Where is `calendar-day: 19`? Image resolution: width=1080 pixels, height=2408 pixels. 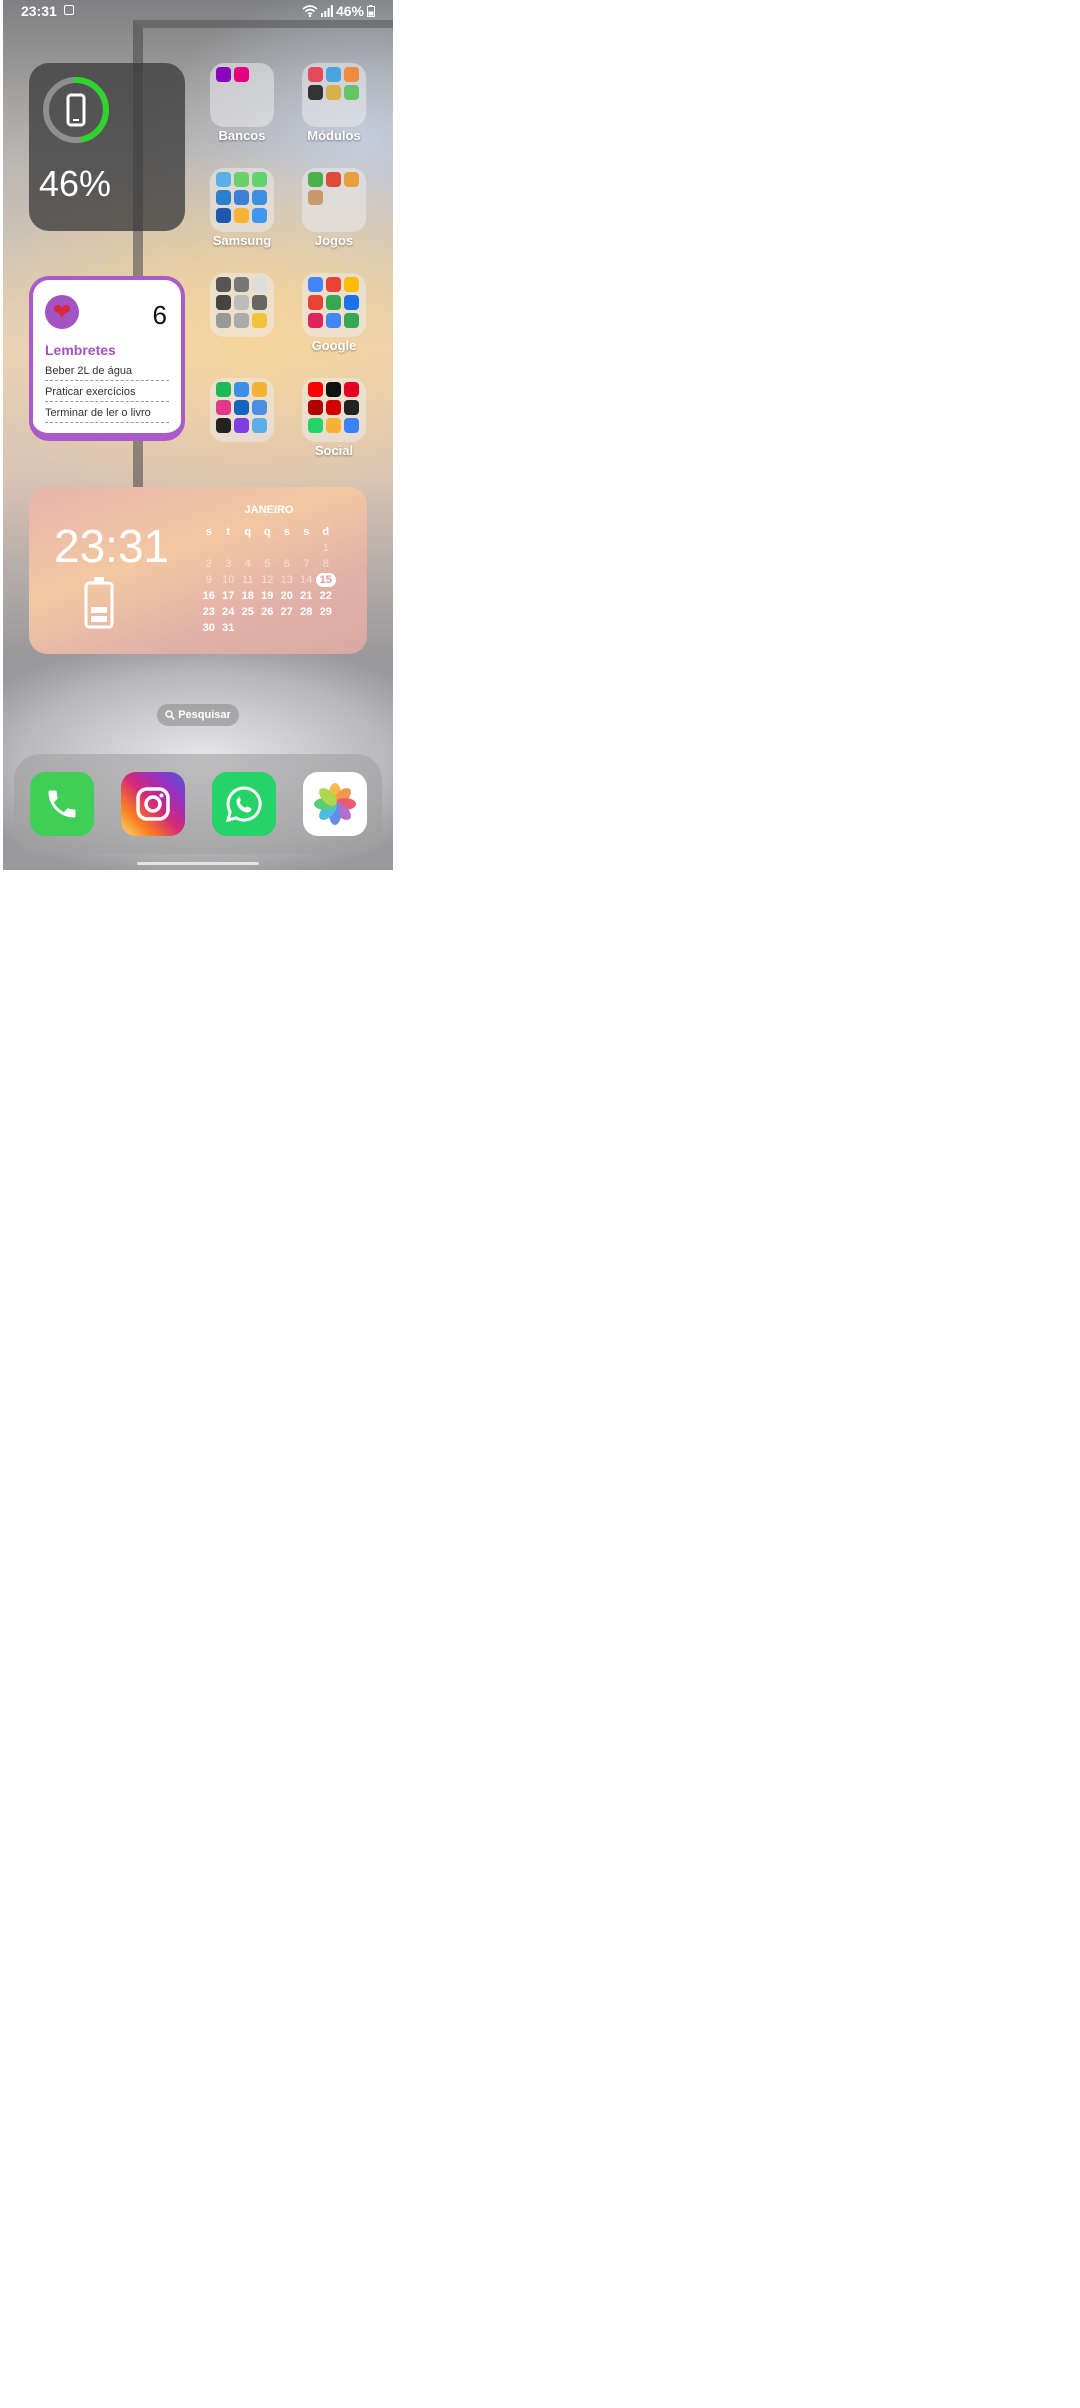
calendar-day: 19 is located at coordinates (268, 596).